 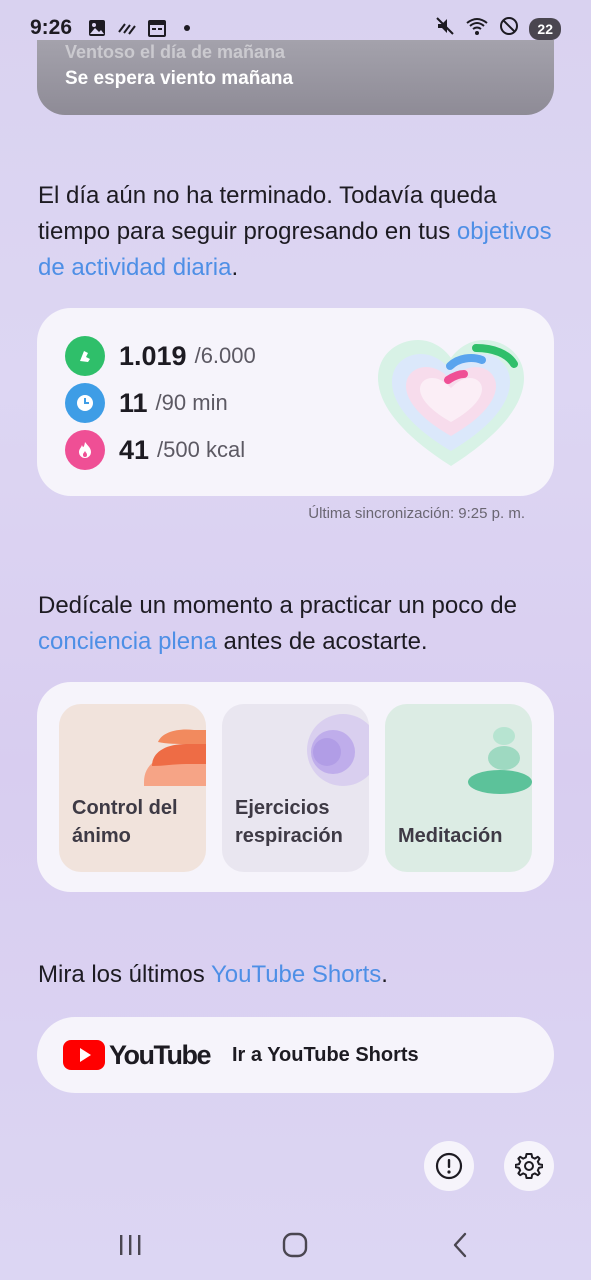 What do you see at coordinates (458, 788) in the screenshot?
I see `tile-meditation: Meditación` at bounding box center [458, 788].